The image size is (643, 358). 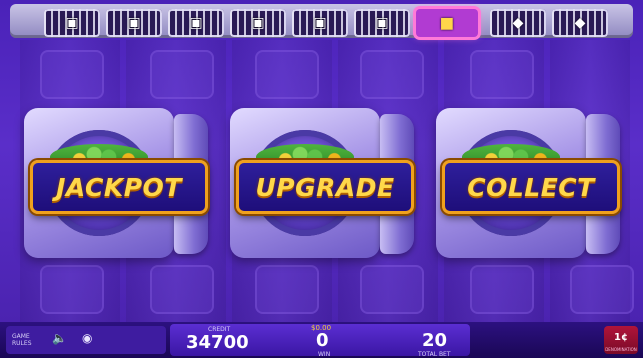 I want to click on collect-button: COLLECT, so click(x=531, y=187).